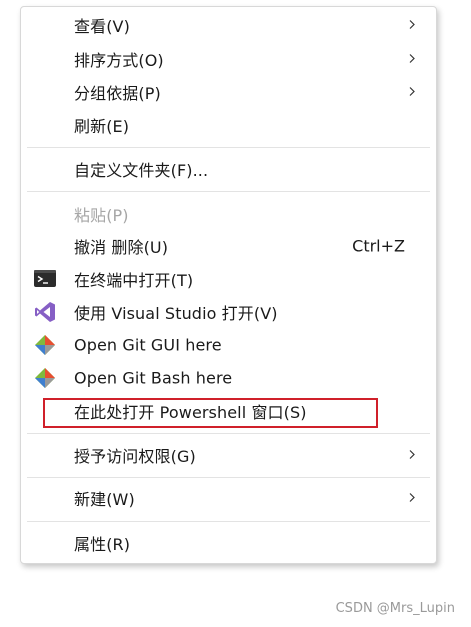 The height and width of the screenshot is (627, 471). What do you see at coordinates (228, 543) in the screenshot?
I see `menu-item-properties: 属性(R)` at bounding box center [228, 543].